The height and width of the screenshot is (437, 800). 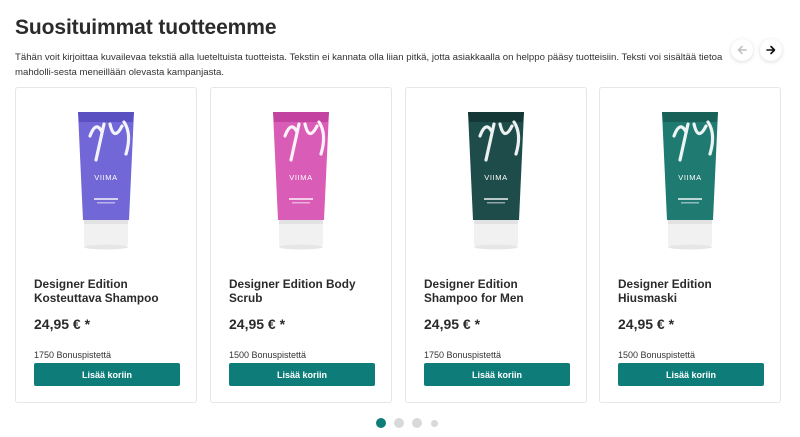 I want to click on section-title: Suosituimmat tuotteemme, so click(x=146, y=27).